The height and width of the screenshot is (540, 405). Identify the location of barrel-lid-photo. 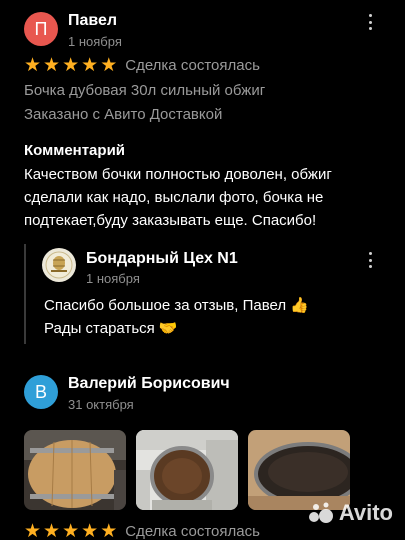
(299, 470).